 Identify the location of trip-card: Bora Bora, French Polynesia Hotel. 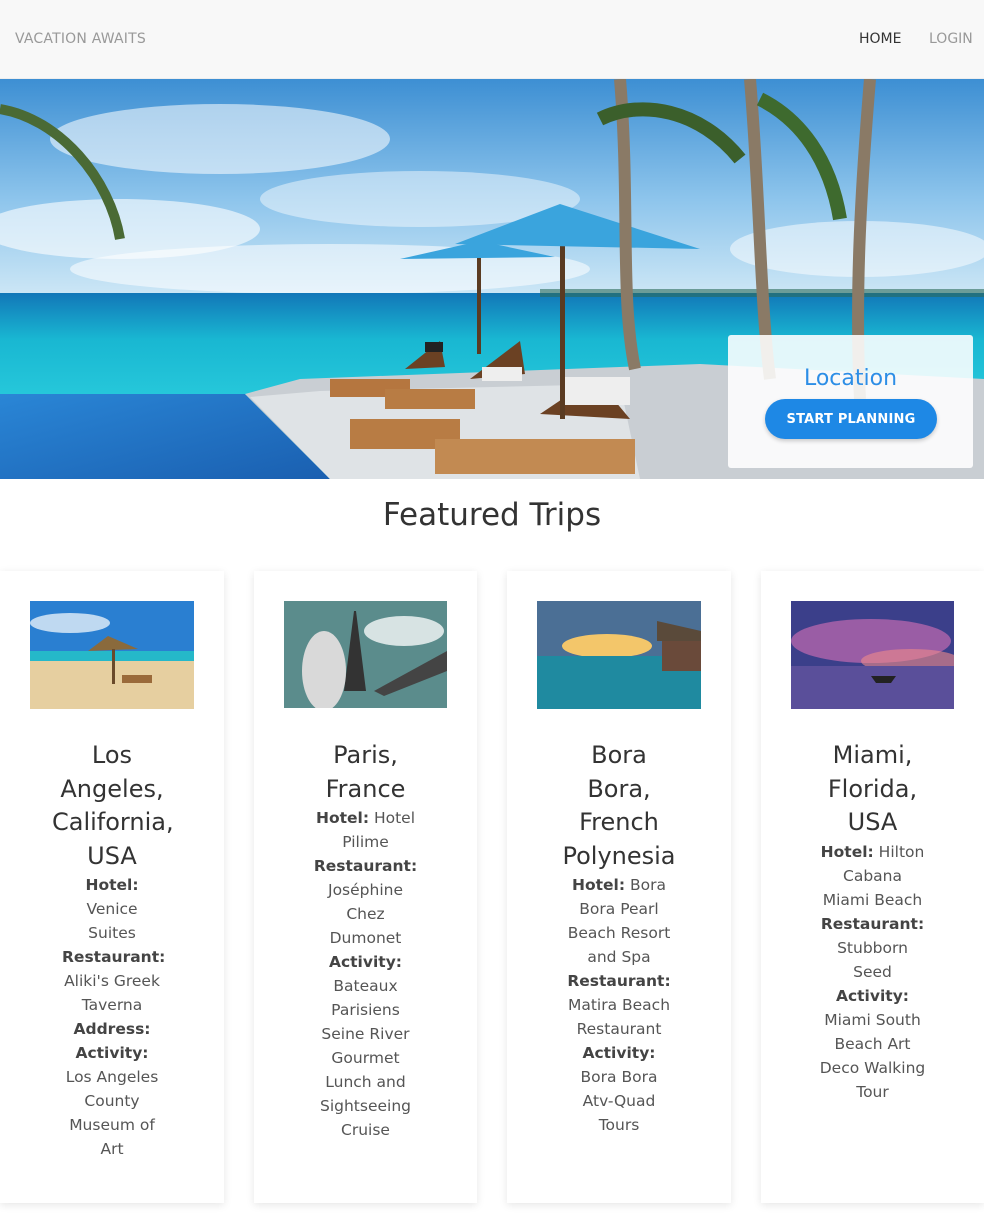
(619, 887).